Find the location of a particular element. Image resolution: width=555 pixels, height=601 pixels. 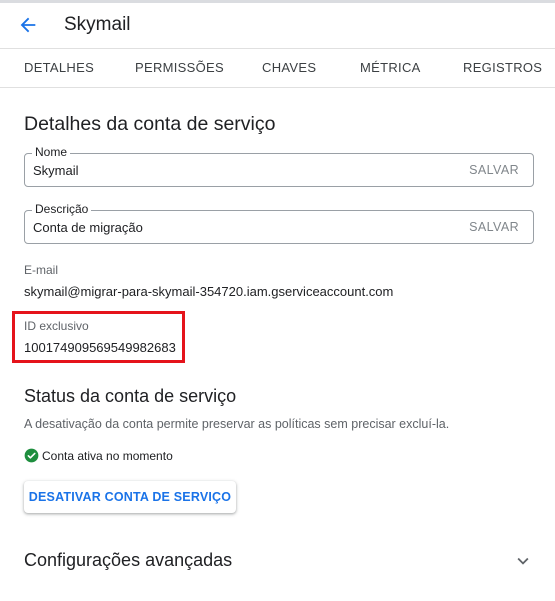

name-field: Nome Skymail SALVAR is located at coordinates (279, 166).